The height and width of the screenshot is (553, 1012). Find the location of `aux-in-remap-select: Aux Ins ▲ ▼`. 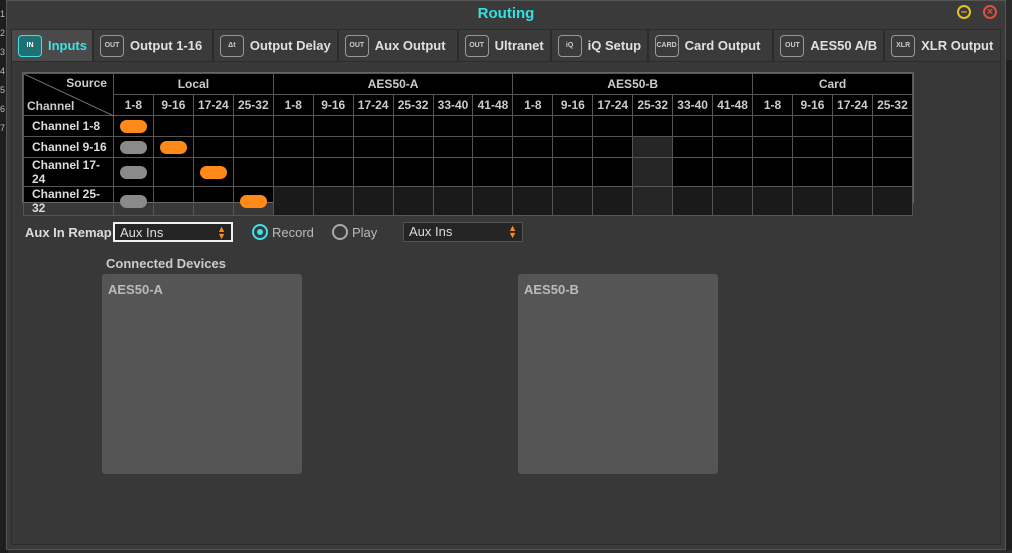

aux-in-remap-select: Aux Ins ▲ ▼ is located at coordinates (173, 232).